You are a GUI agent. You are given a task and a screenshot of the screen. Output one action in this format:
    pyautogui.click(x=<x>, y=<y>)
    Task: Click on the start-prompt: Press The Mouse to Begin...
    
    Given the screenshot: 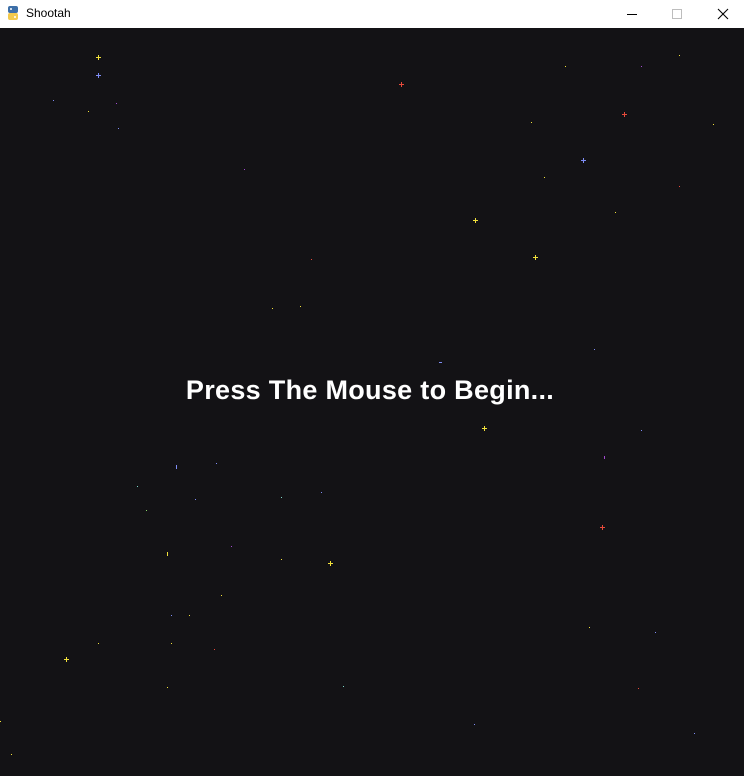 What is the action you would take?
    pyautogui.click(x=370, y=390)
    